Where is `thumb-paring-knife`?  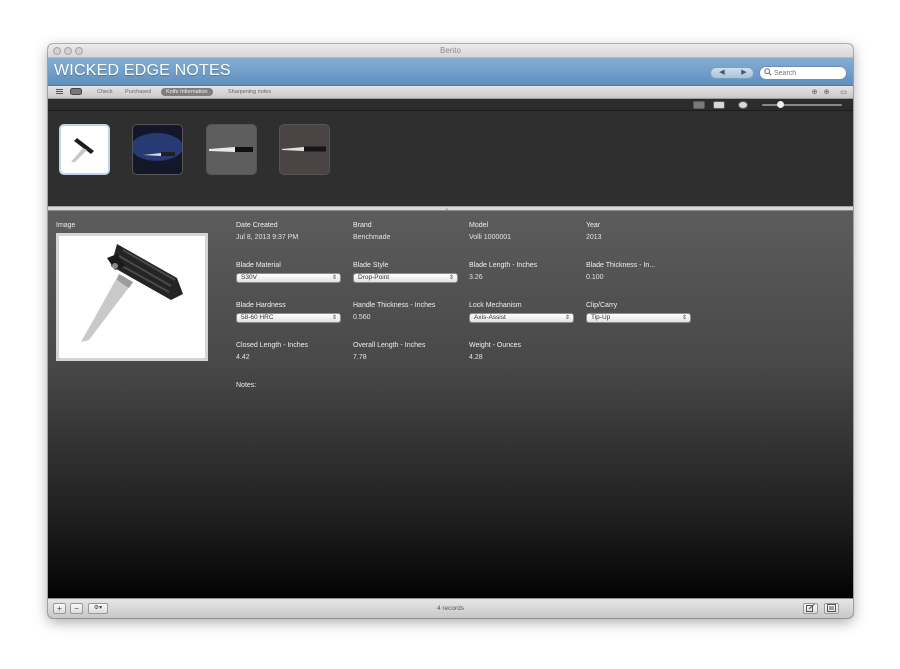 thumb-paring-knife is located at coordinates (304, 149).